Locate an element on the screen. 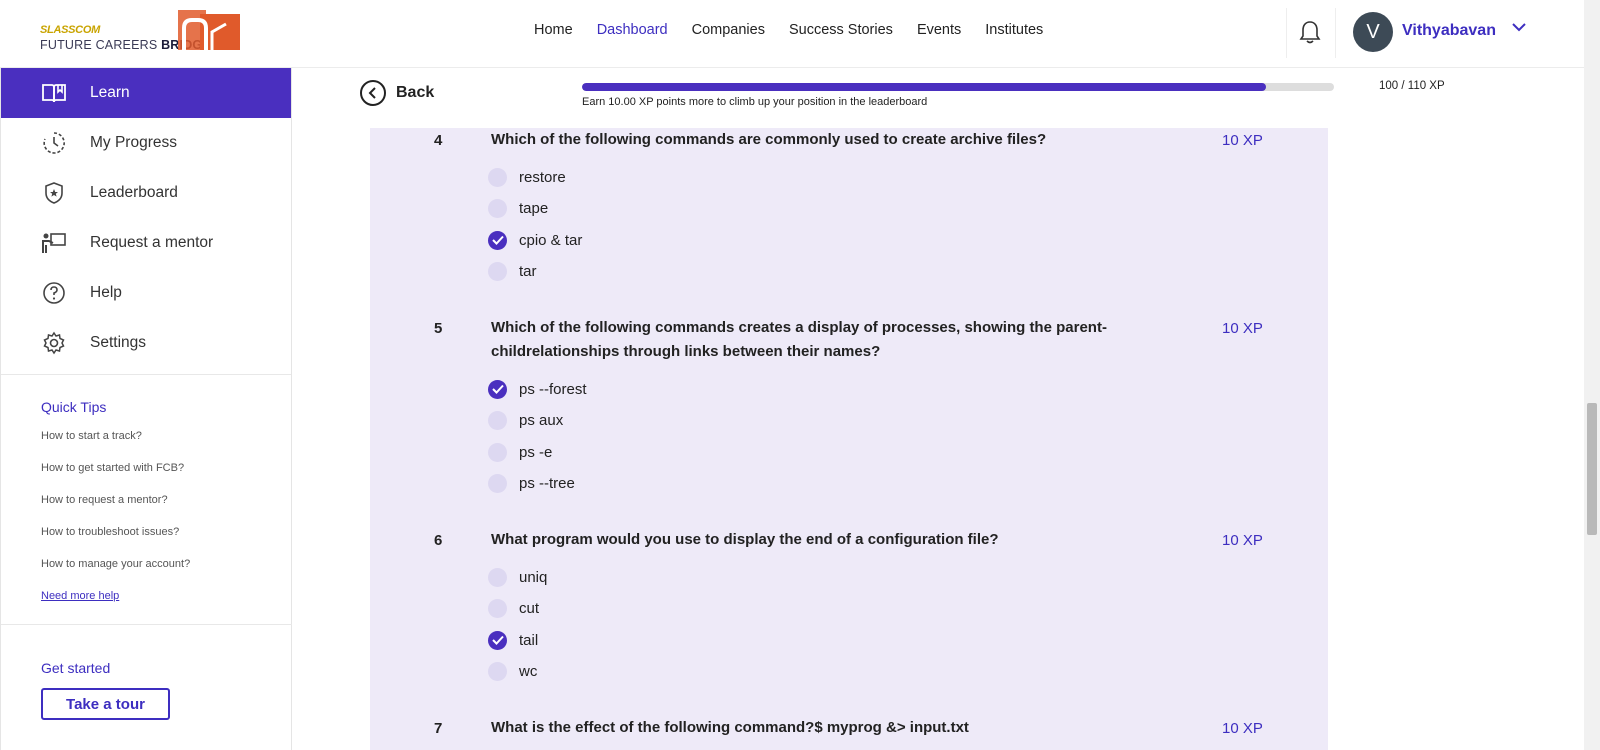 Image resolution: width=1600 pixels, height=750 pixels. sidebar-item-settings: Settings is located at coordinates (146, 343).